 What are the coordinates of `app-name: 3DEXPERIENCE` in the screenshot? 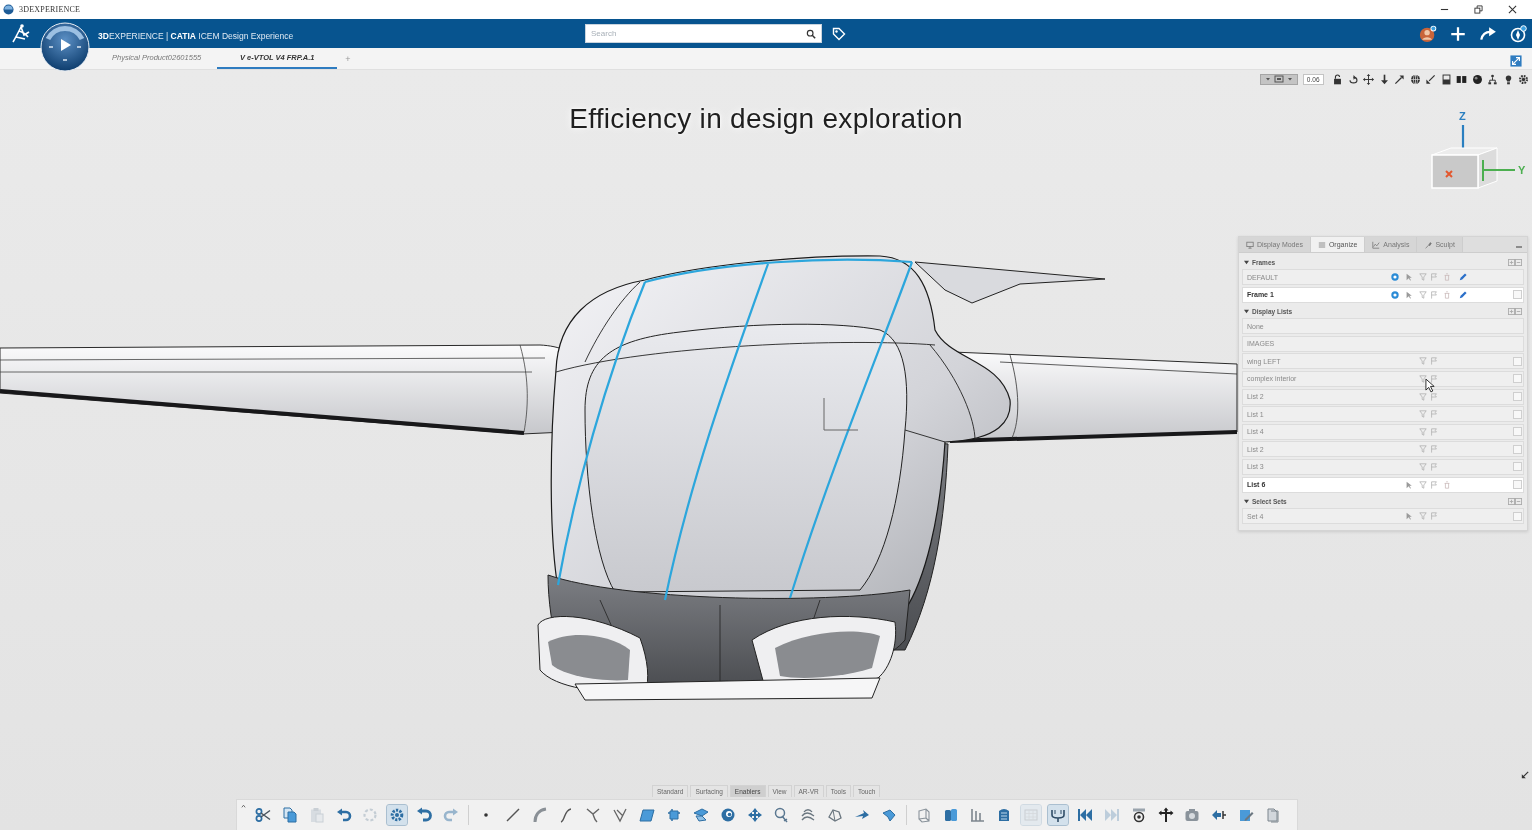 It's located at (50, 9).